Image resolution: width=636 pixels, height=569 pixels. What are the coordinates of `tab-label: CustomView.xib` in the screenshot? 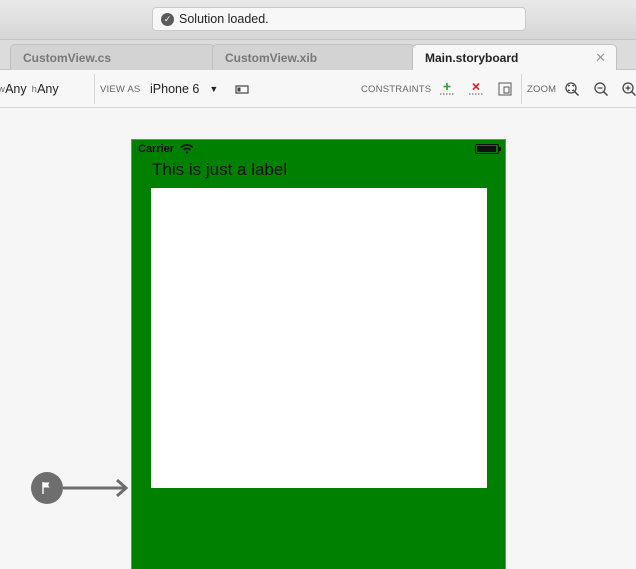 It's located at (271, 57).